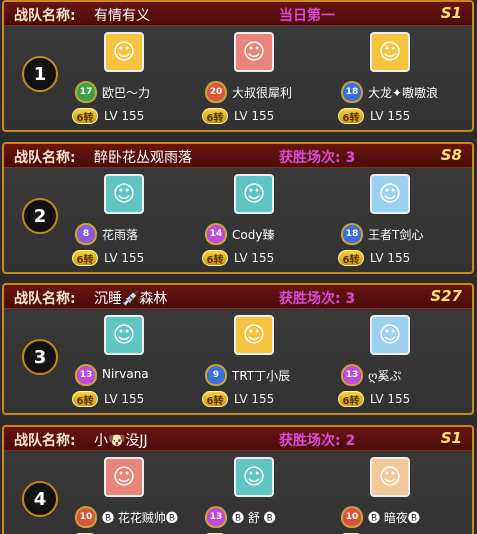 This screenshot has width=477, height=534. I want to click on team-name: 沉睡💉森林, so click(131, 299).